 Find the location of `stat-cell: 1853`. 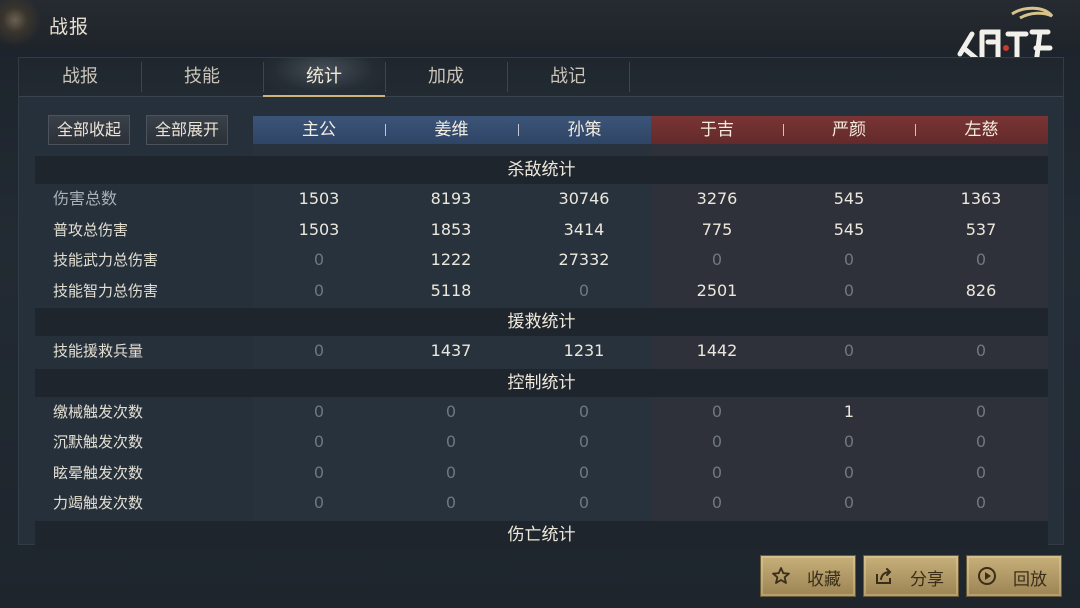

stat-cell: 1853 is located at coordinates (451, 229).